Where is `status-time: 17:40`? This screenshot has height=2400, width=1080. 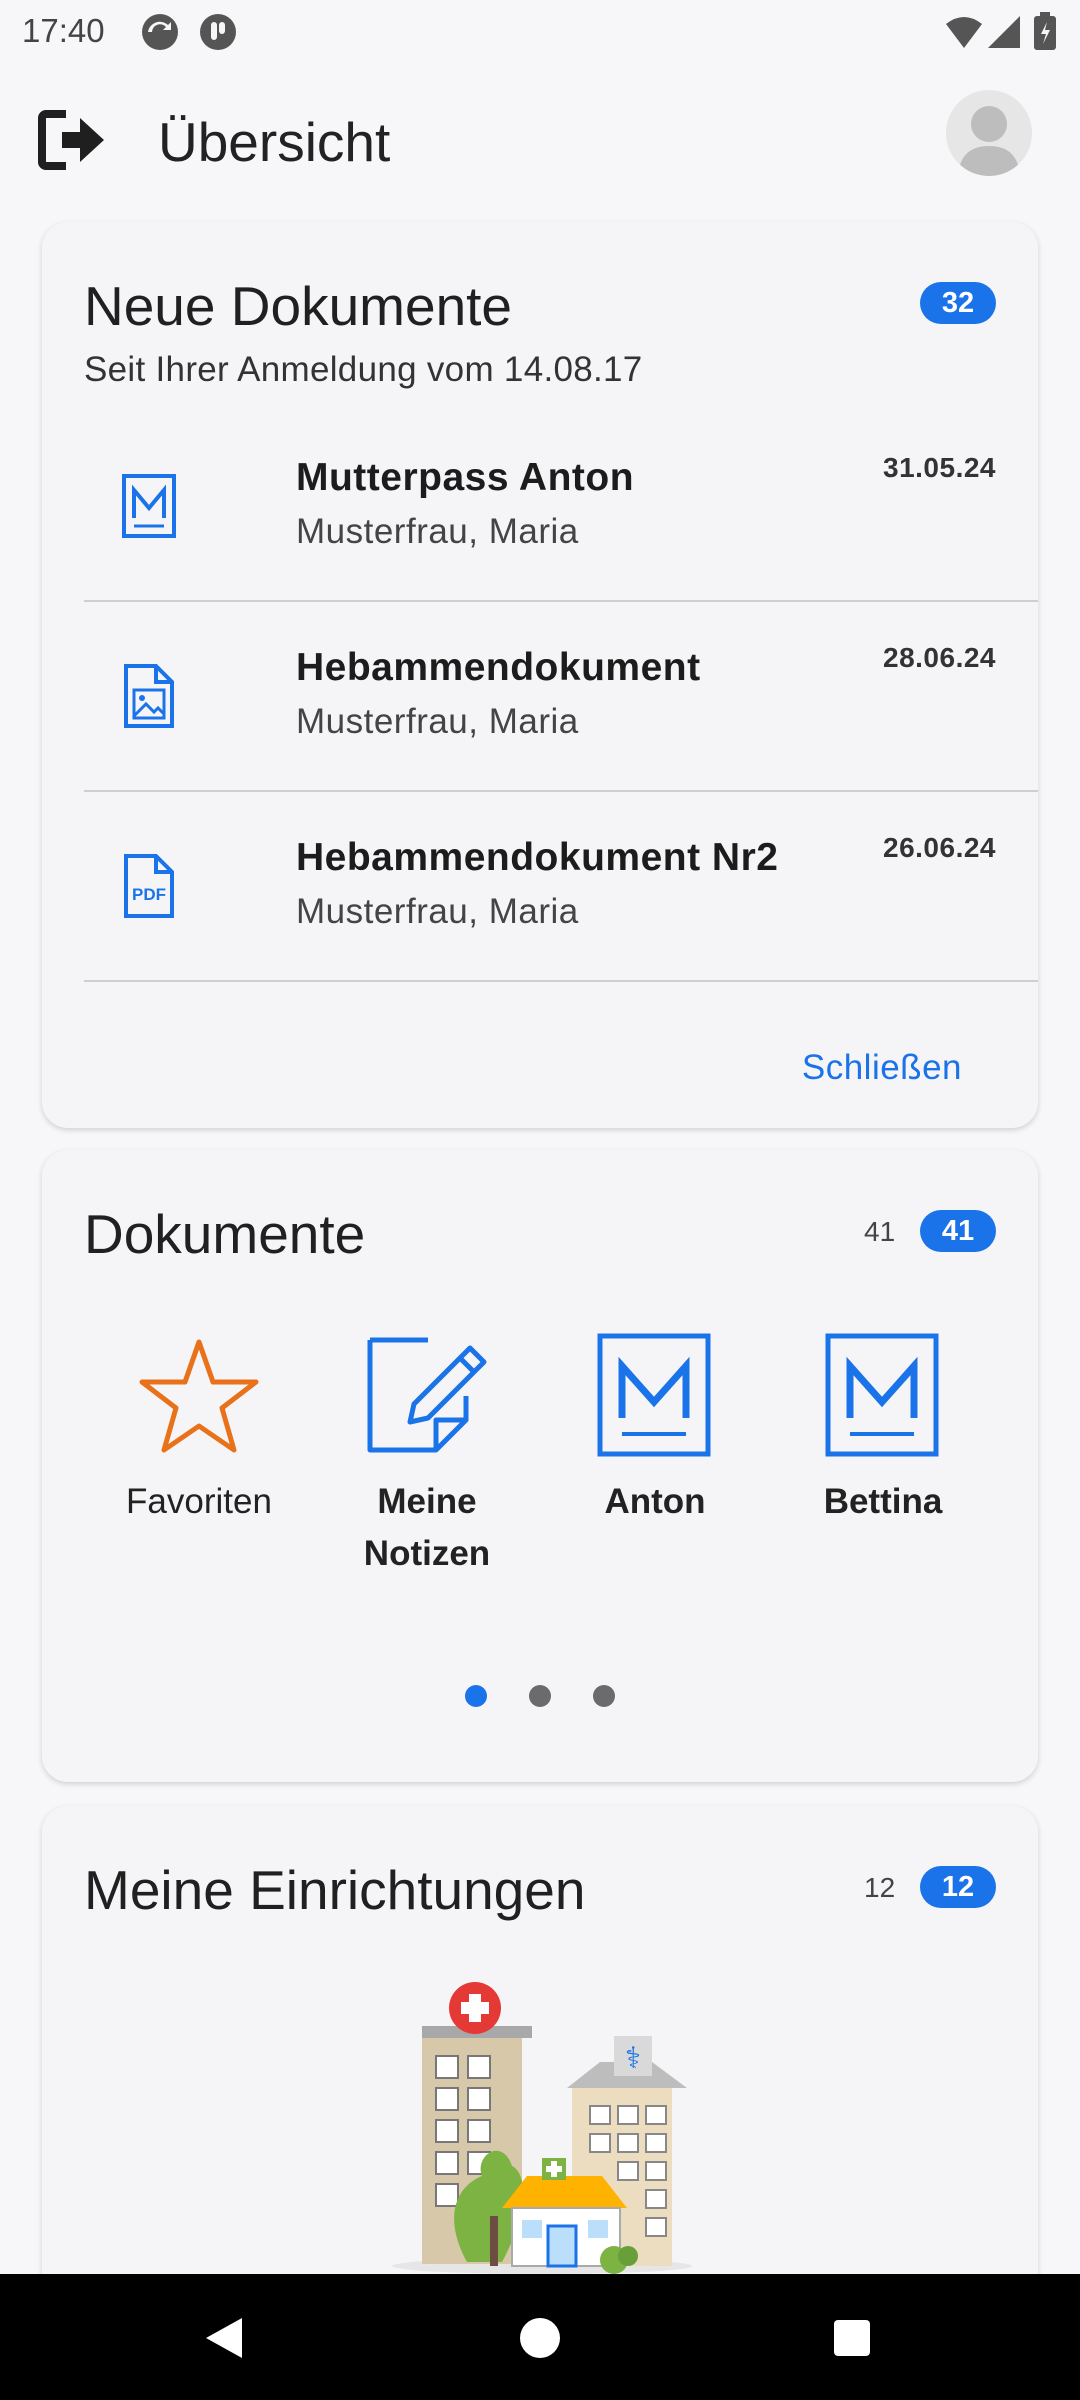
status-time: 17:40 is located at coordinates (63, 30).